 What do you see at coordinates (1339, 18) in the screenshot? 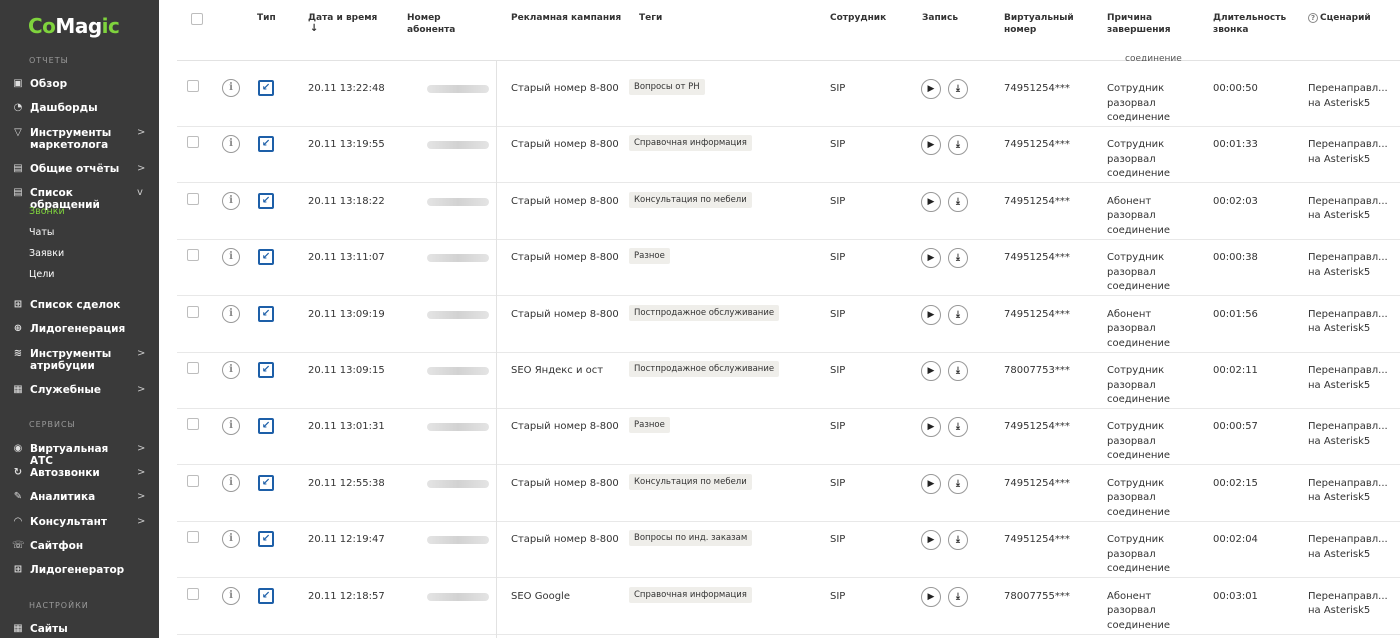
I see `header-scenario: ? Сценарий` at bounding box center [1339, 18].